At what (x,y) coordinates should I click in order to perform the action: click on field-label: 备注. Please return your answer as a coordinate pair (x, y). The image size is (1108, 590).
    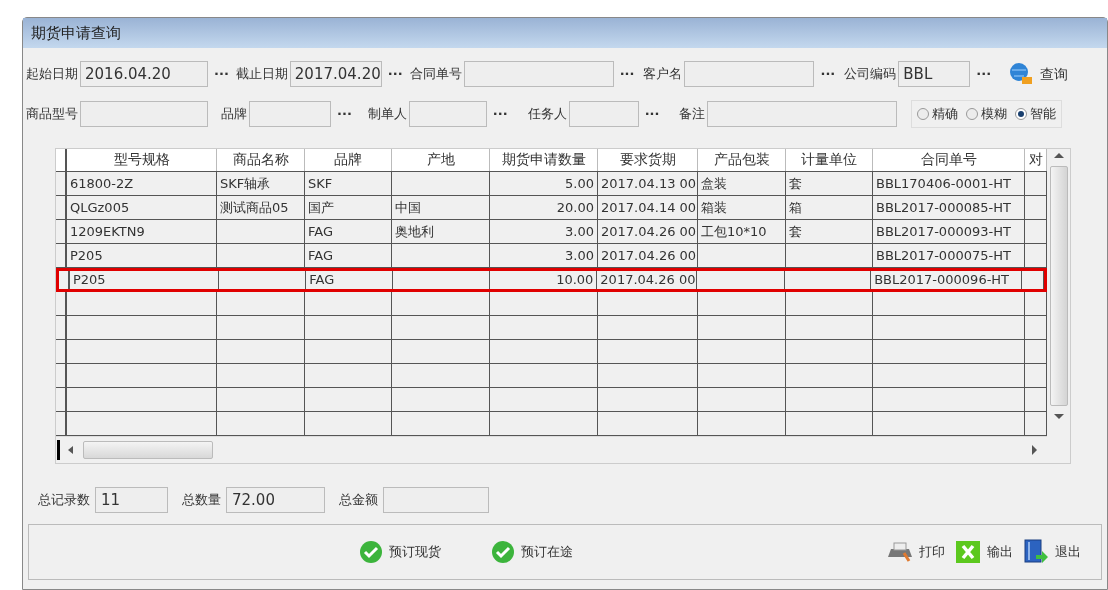
    Looking at the image, I should click on (692, 114).